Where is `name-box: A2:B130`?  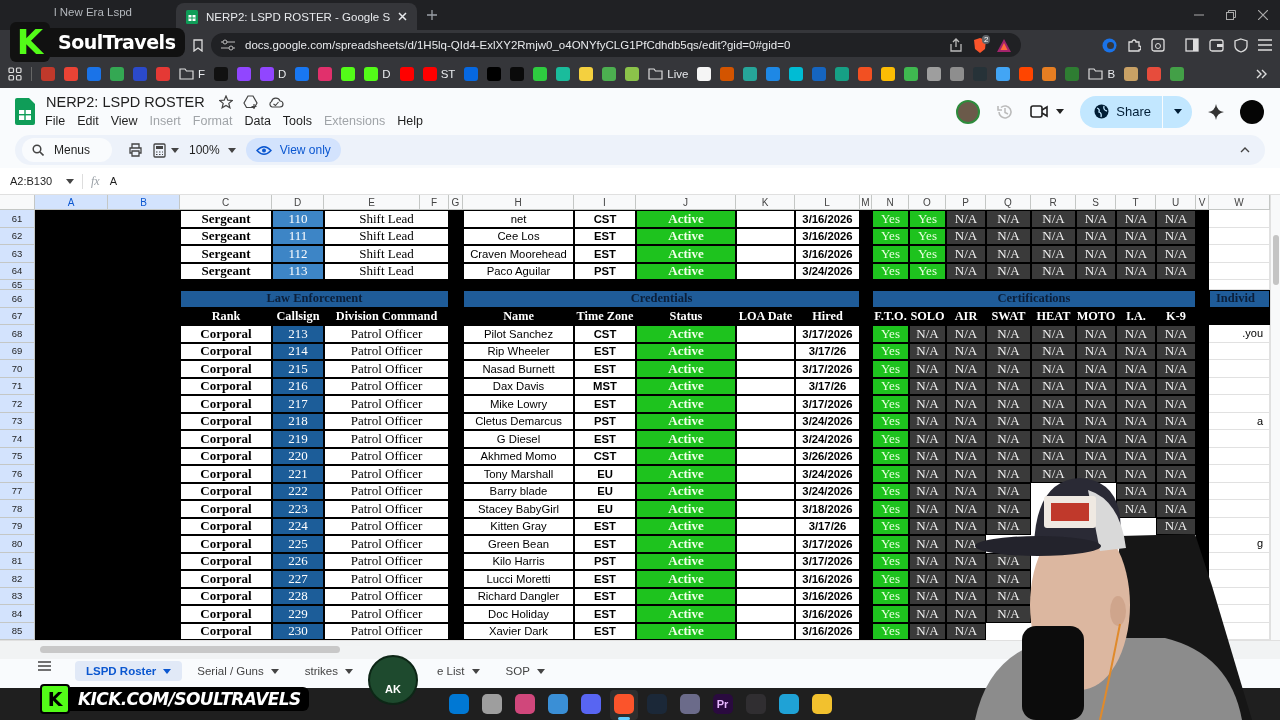
name-box: A2:B130 is located at coordinates (41, 181).